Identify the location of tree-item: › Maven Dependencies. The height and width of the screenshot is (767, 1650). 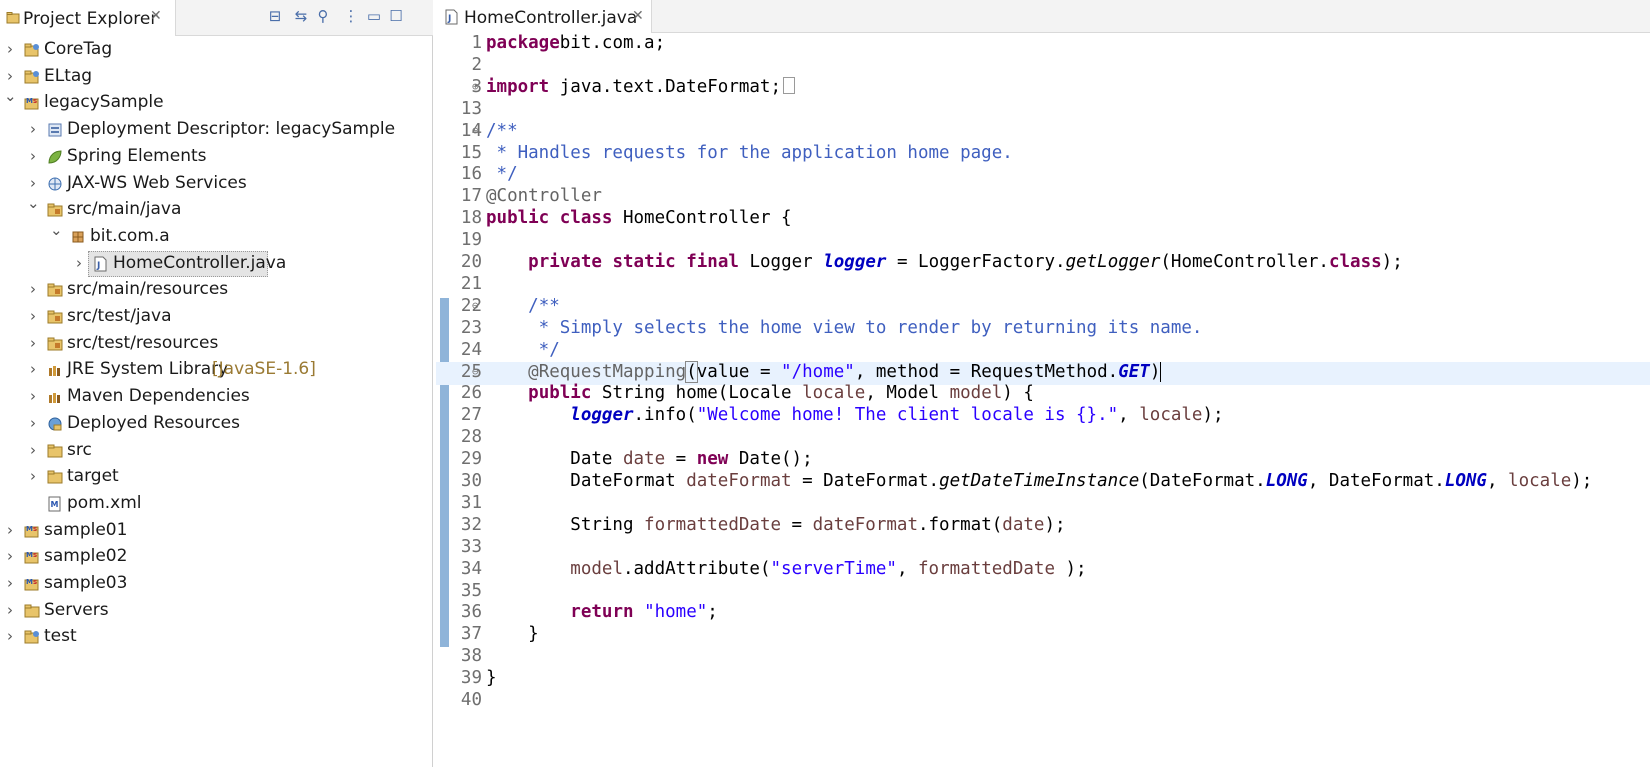
(216, 397).